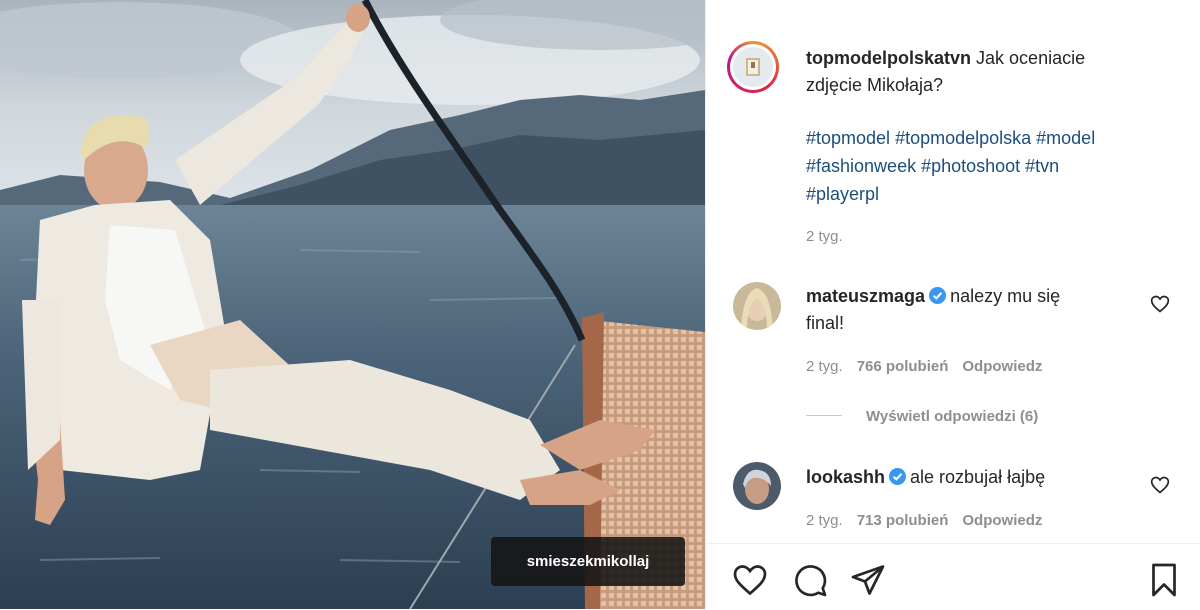  I want to click on comment-meta: 2 tyg. 766 polubień Odpowiedz, so click(924, 366).